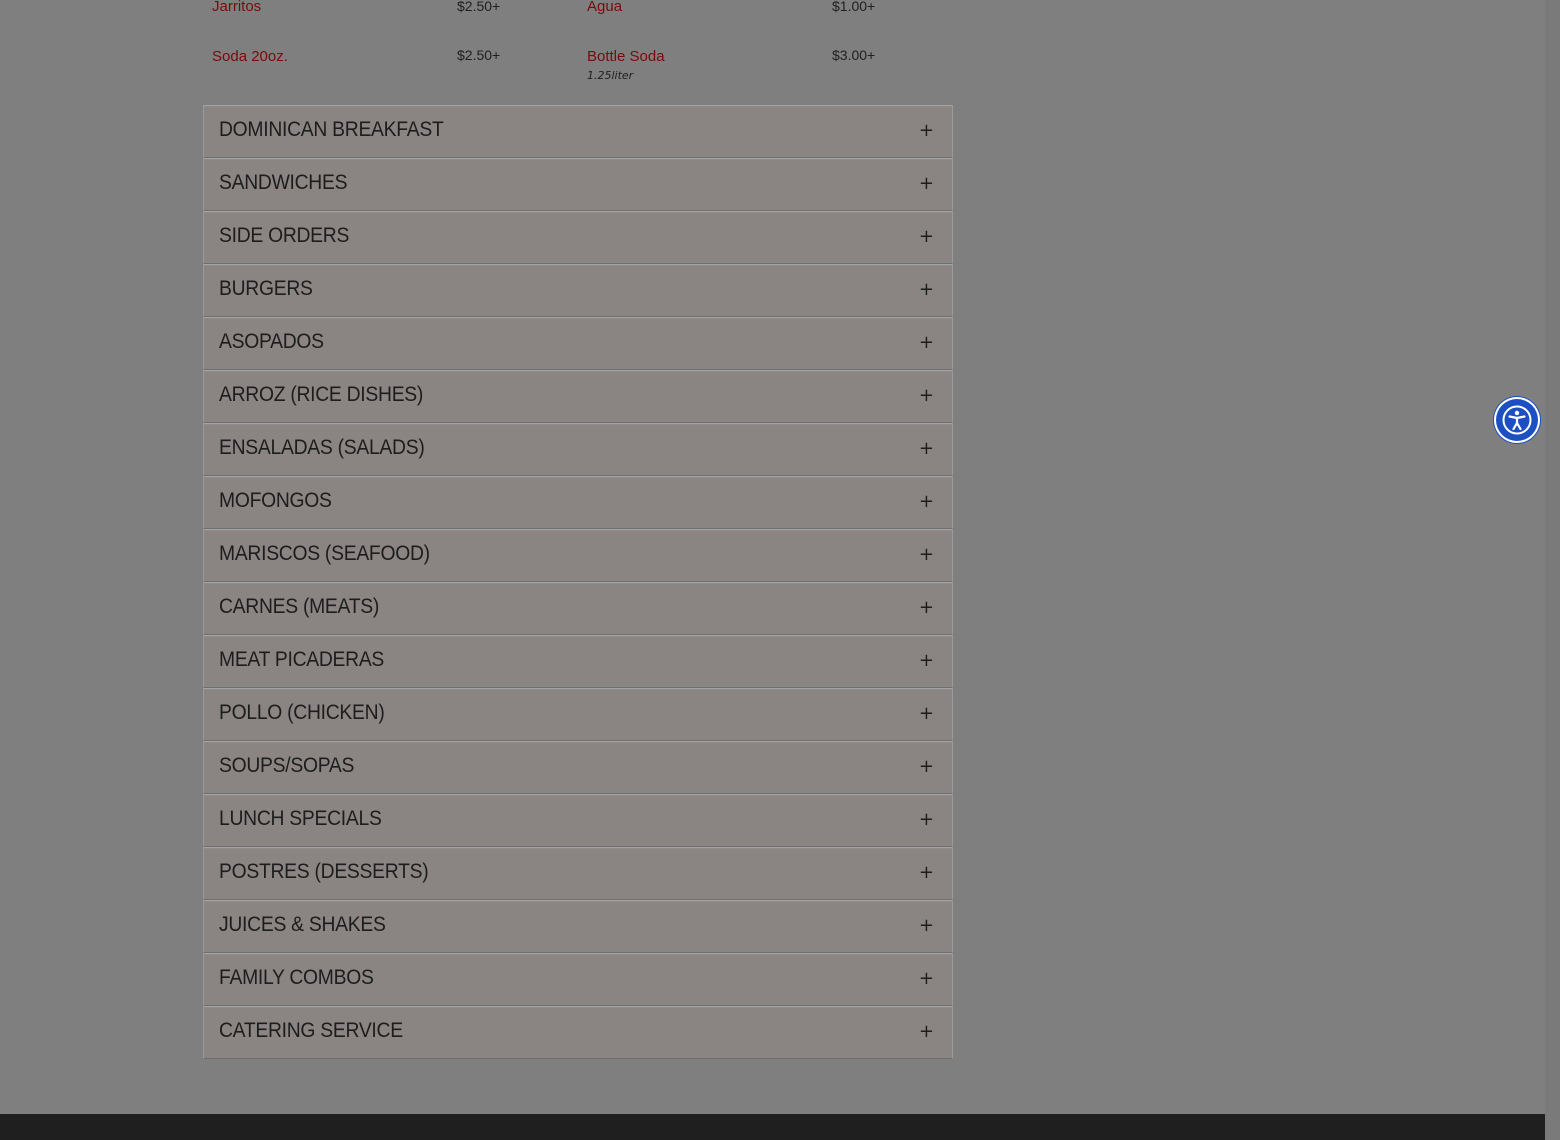 The image size is (1560, 1140). Describe the element at coordinates (854, 7) in the screenshot. I see `menu-item-price: $1.00+` at that location.